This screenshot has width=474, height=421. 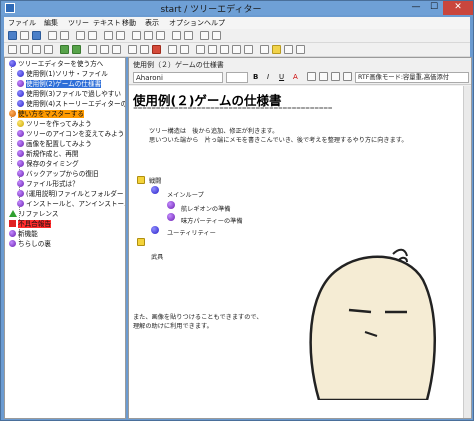 What do you see at coordinates (46, 114) in the screenshot?
I see `tree-item: 使い方をマスターする` at bounding box center [46, 114].